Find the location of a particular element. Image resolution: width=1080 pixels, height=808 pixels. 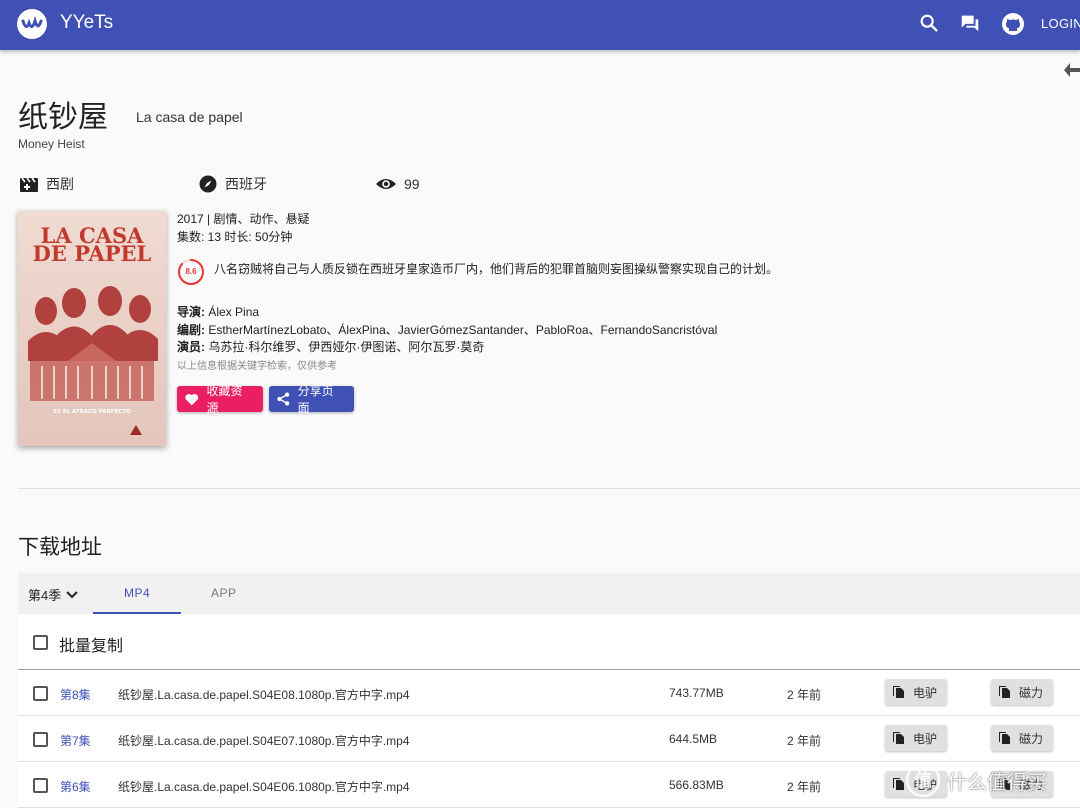

tab-app: APP is located at coordinates (224, 593).